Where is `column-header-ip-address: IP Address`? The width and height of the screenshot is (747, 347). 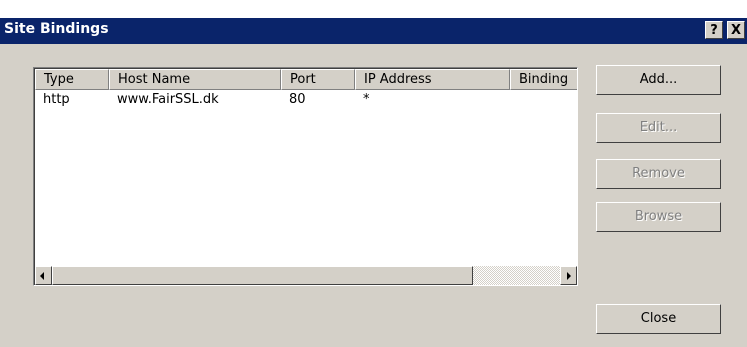 column-header-ip-address: IP Address is located at coordinates (432, 79).